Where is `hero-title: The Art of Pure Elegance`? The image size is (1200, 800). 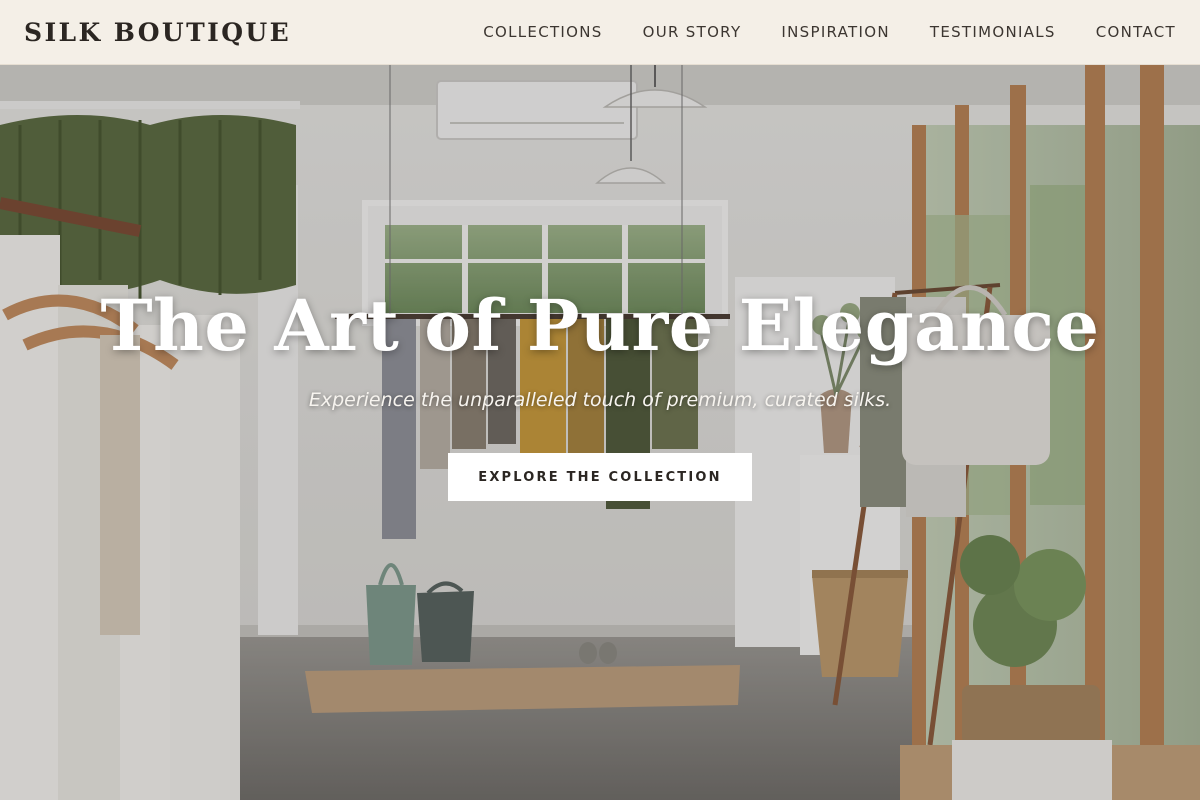
hero-title: The Art of Pure Elegance is located at coordinates (600, 325).